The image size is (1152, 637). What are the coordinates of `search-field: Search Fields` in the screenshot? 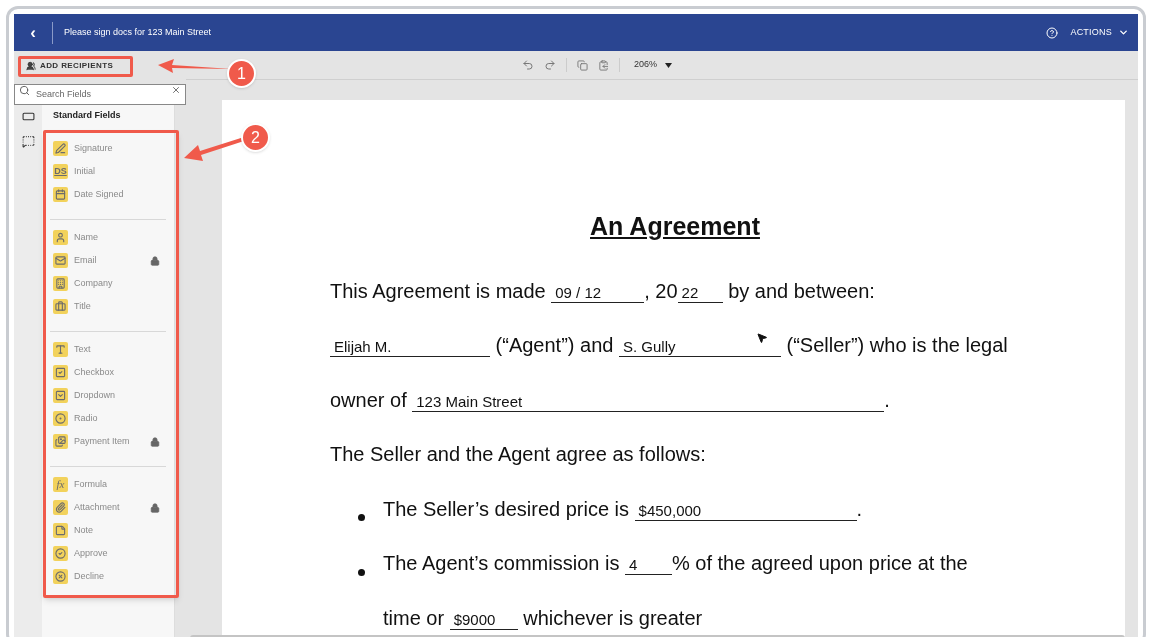 It's located at (100, 94).